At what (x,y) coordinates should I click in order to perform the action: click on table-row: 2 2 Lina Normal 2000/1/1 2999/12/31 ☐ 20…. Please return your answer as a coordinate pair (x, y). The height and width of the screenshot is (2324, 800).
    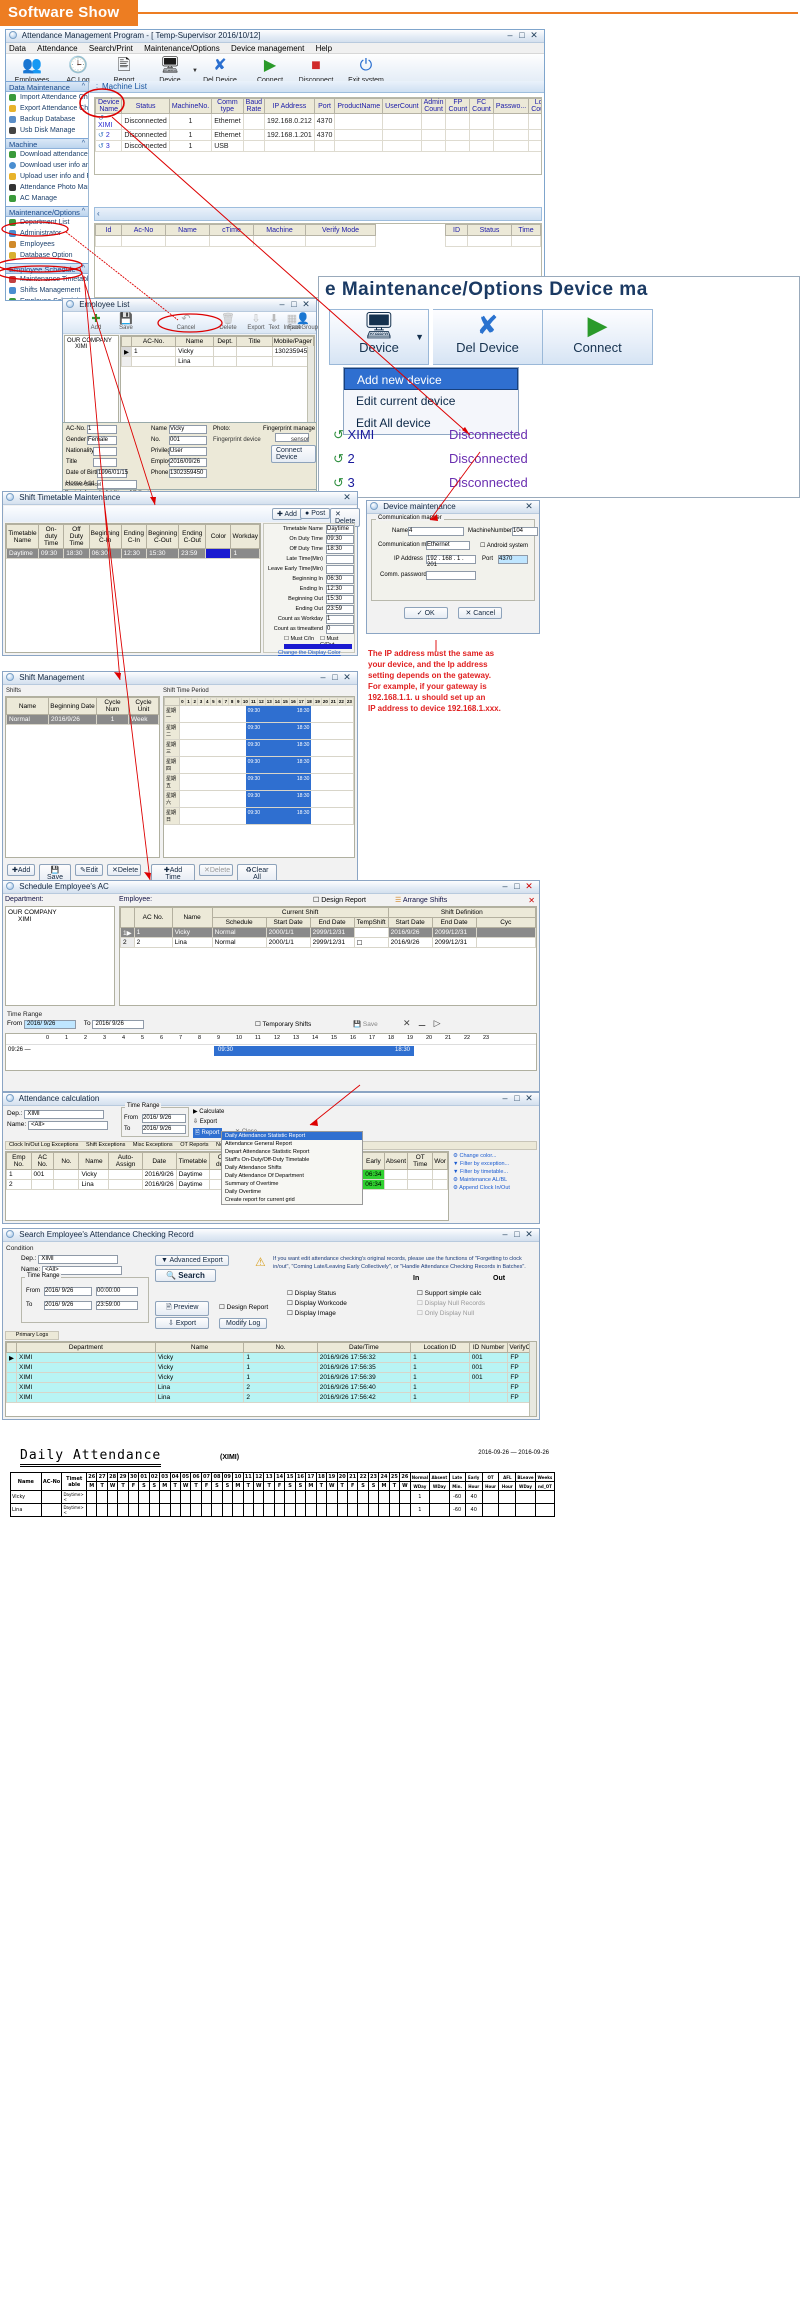
    Looking at the image, I should click on (328, 942).